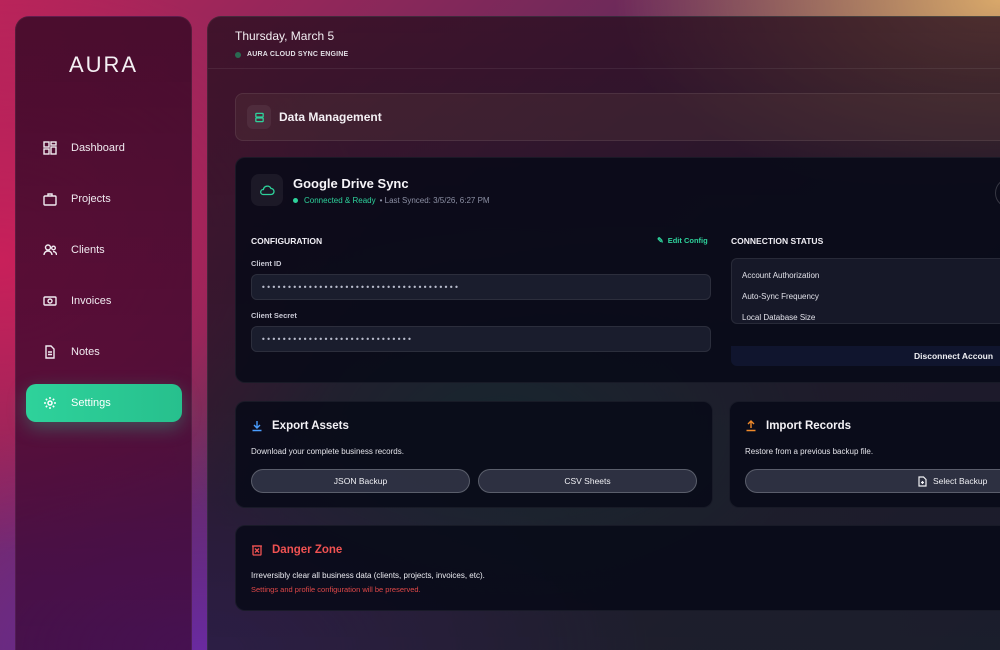  I want to click on connection-status-title: CONNECTION STATUS, so click(777, 241).